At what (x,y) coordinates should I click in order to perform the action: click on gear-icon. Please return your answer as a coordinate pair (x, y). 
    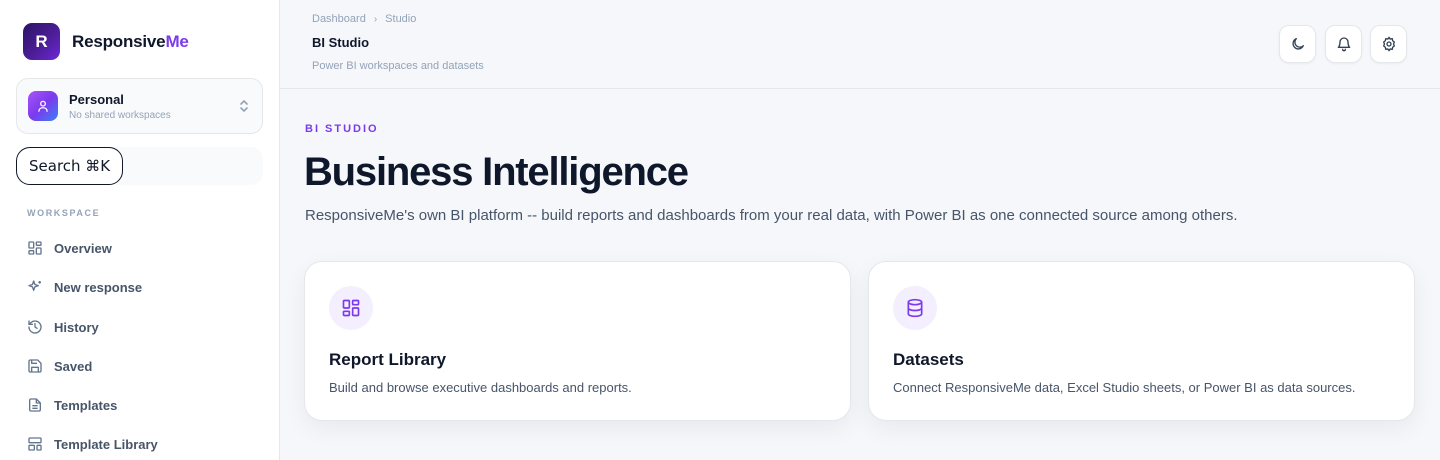
    Looking at the image, I should click on (1388, 44).